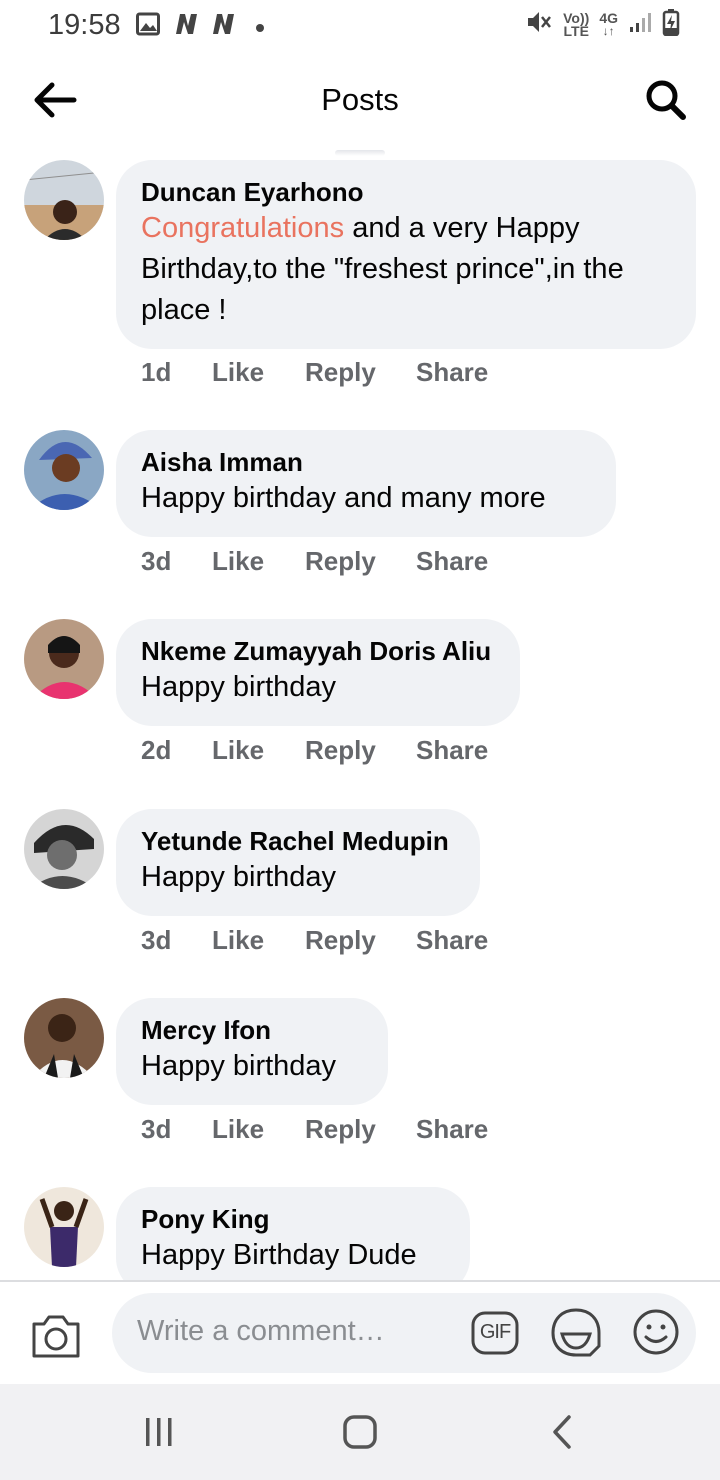 Image resolution: width=720 pixels, height=1480 pixels. I want to click on comment-author: Nkeme Zumayyah Doris Aliu, so click(317, 651).